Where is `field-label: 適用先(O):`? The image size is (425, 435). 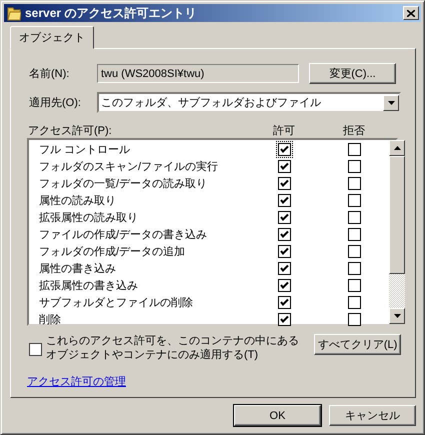
field-label: 適用先(O): is located at coordinates (55, 103).